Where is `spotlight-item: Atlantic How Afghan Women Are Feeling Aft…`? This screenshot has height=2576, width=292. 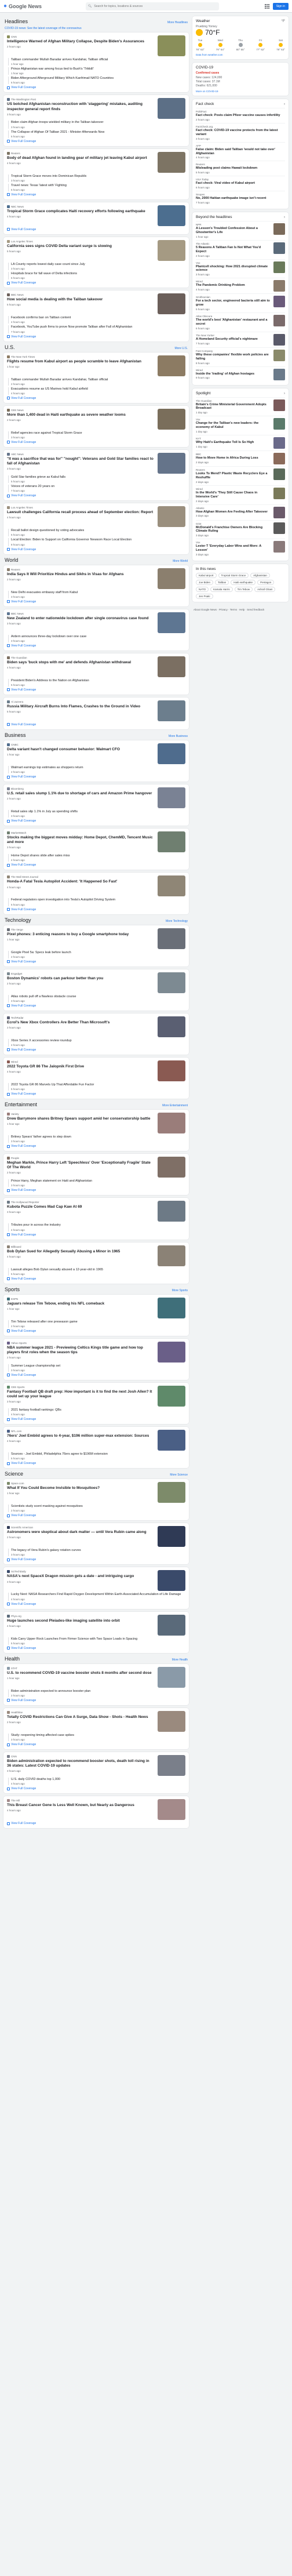
spotlight-item: Atlantic How Afghan Women Are Feeling Aft… is located at coordinates (241, 512).